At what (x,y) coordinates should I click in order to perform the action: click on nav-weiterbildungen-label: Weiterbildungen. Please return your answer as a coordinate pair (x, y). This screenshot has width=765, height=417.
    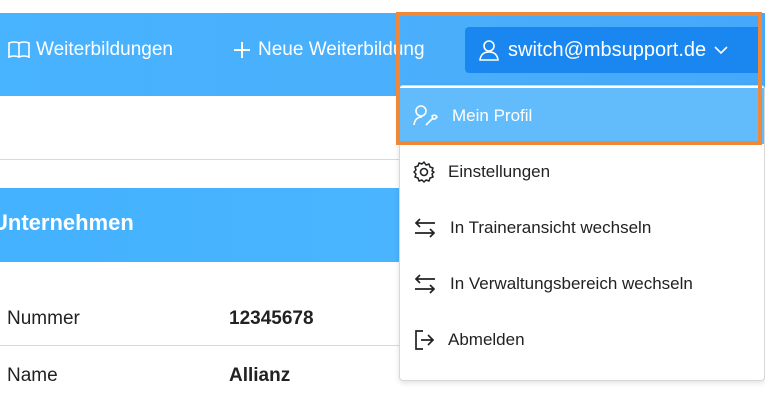
    Looking at the image, I should click on (104, 49).